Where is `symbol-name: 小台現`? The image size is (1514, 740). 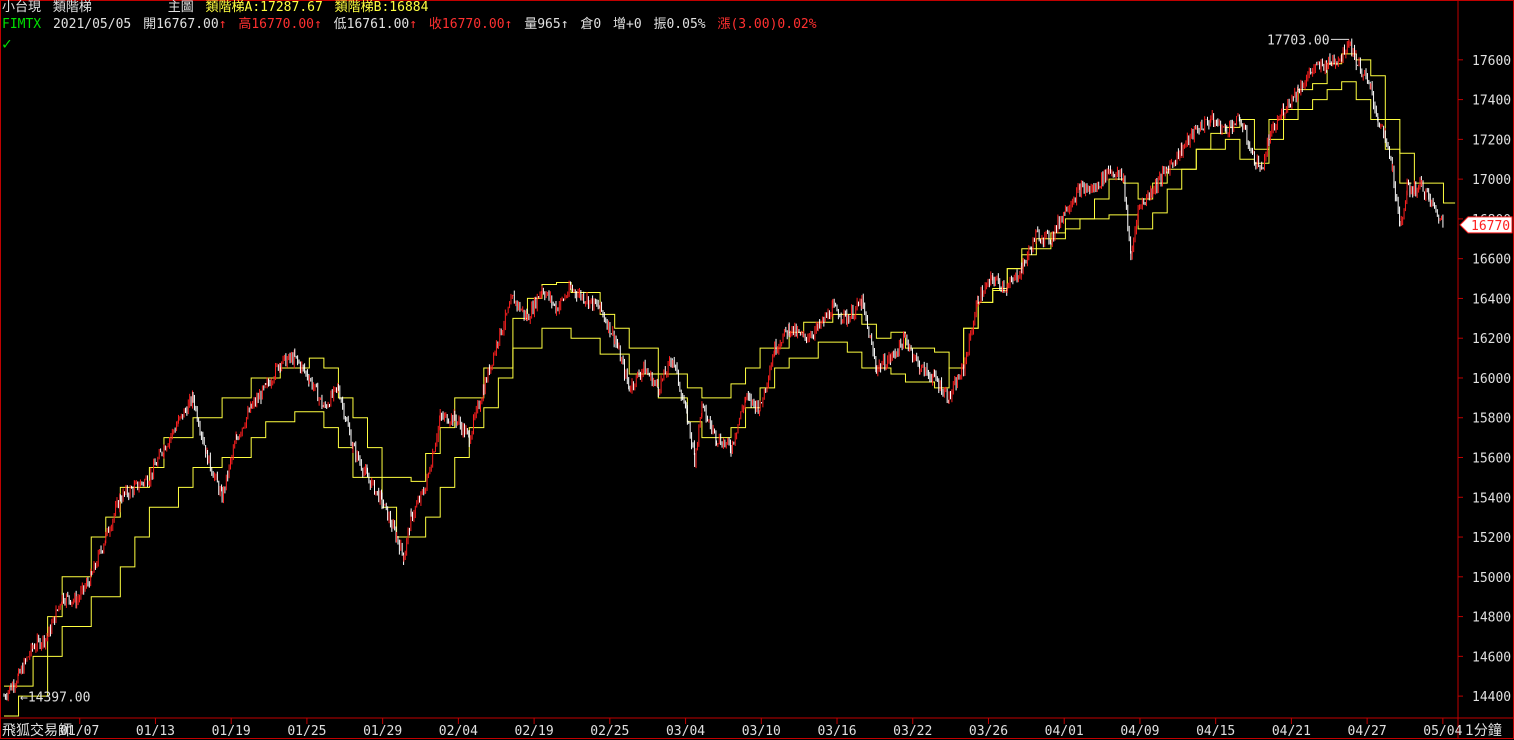 symbol-name: 小台現 is located at coordinates (22, 7).